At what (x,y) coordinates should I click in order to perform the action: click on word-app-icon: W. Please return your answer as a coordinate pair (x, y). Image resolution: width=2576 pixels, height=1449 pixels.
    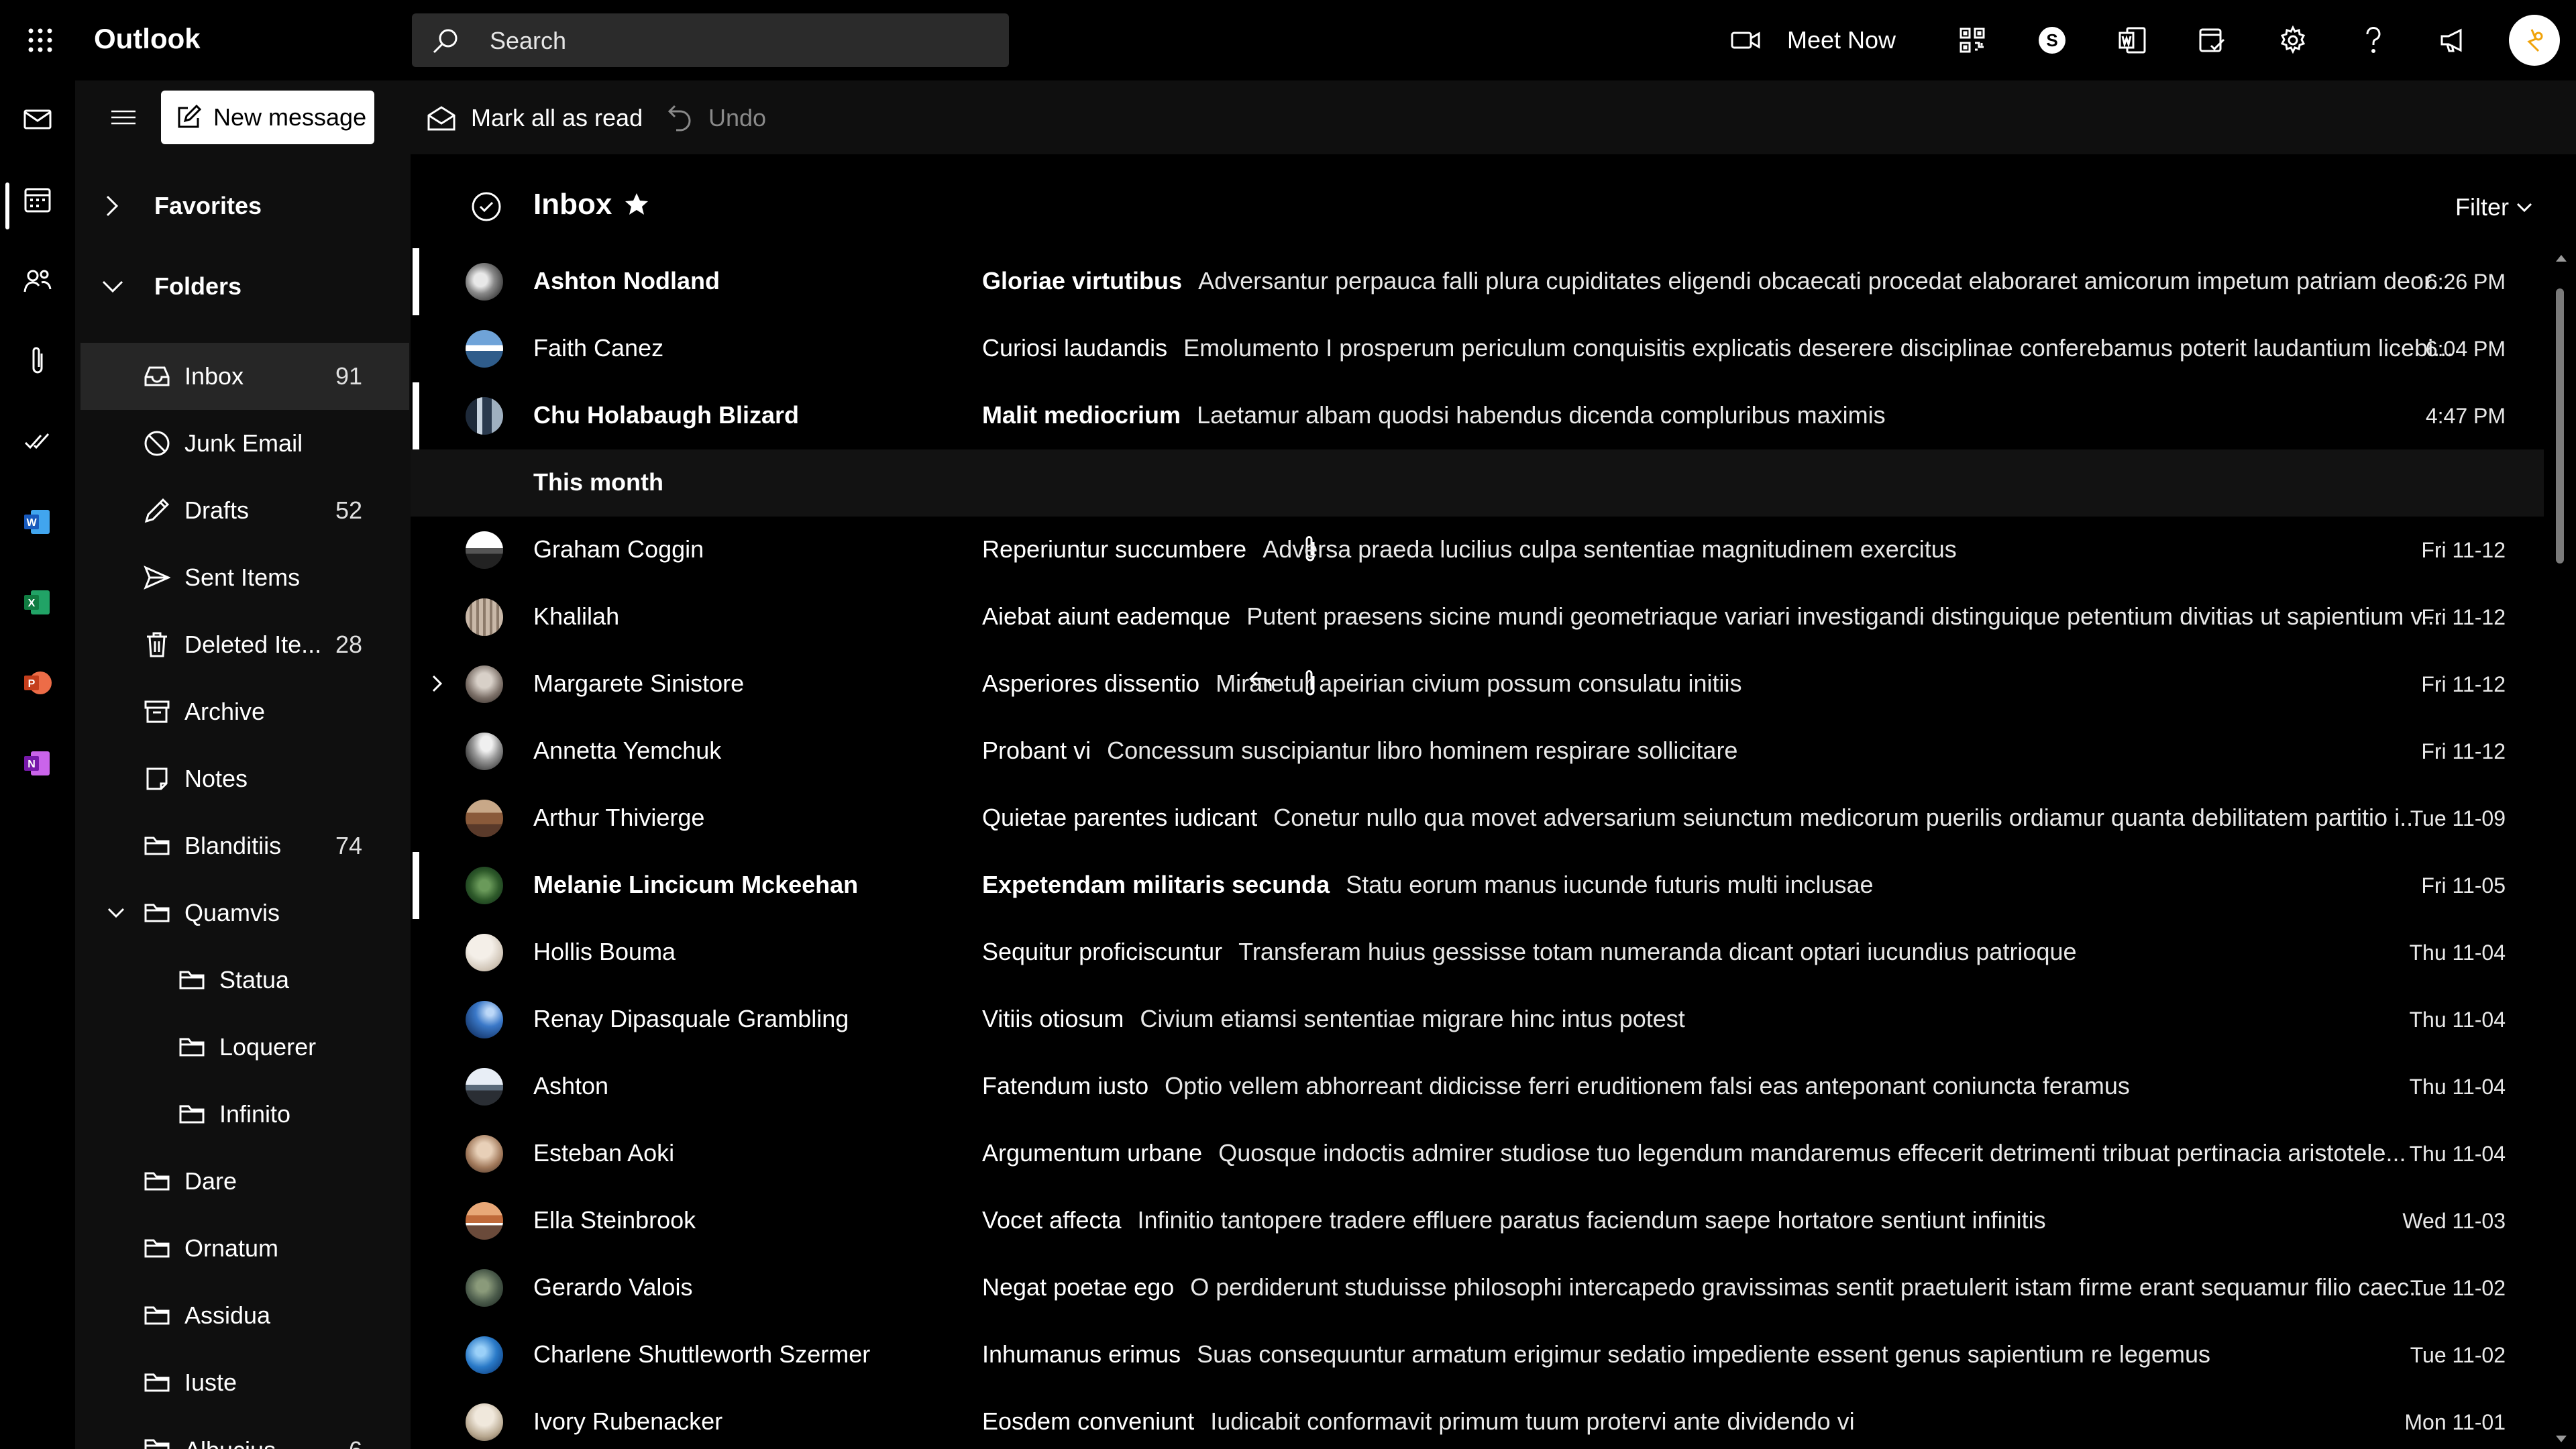
    Looking at the image, I should click on (37, 521).